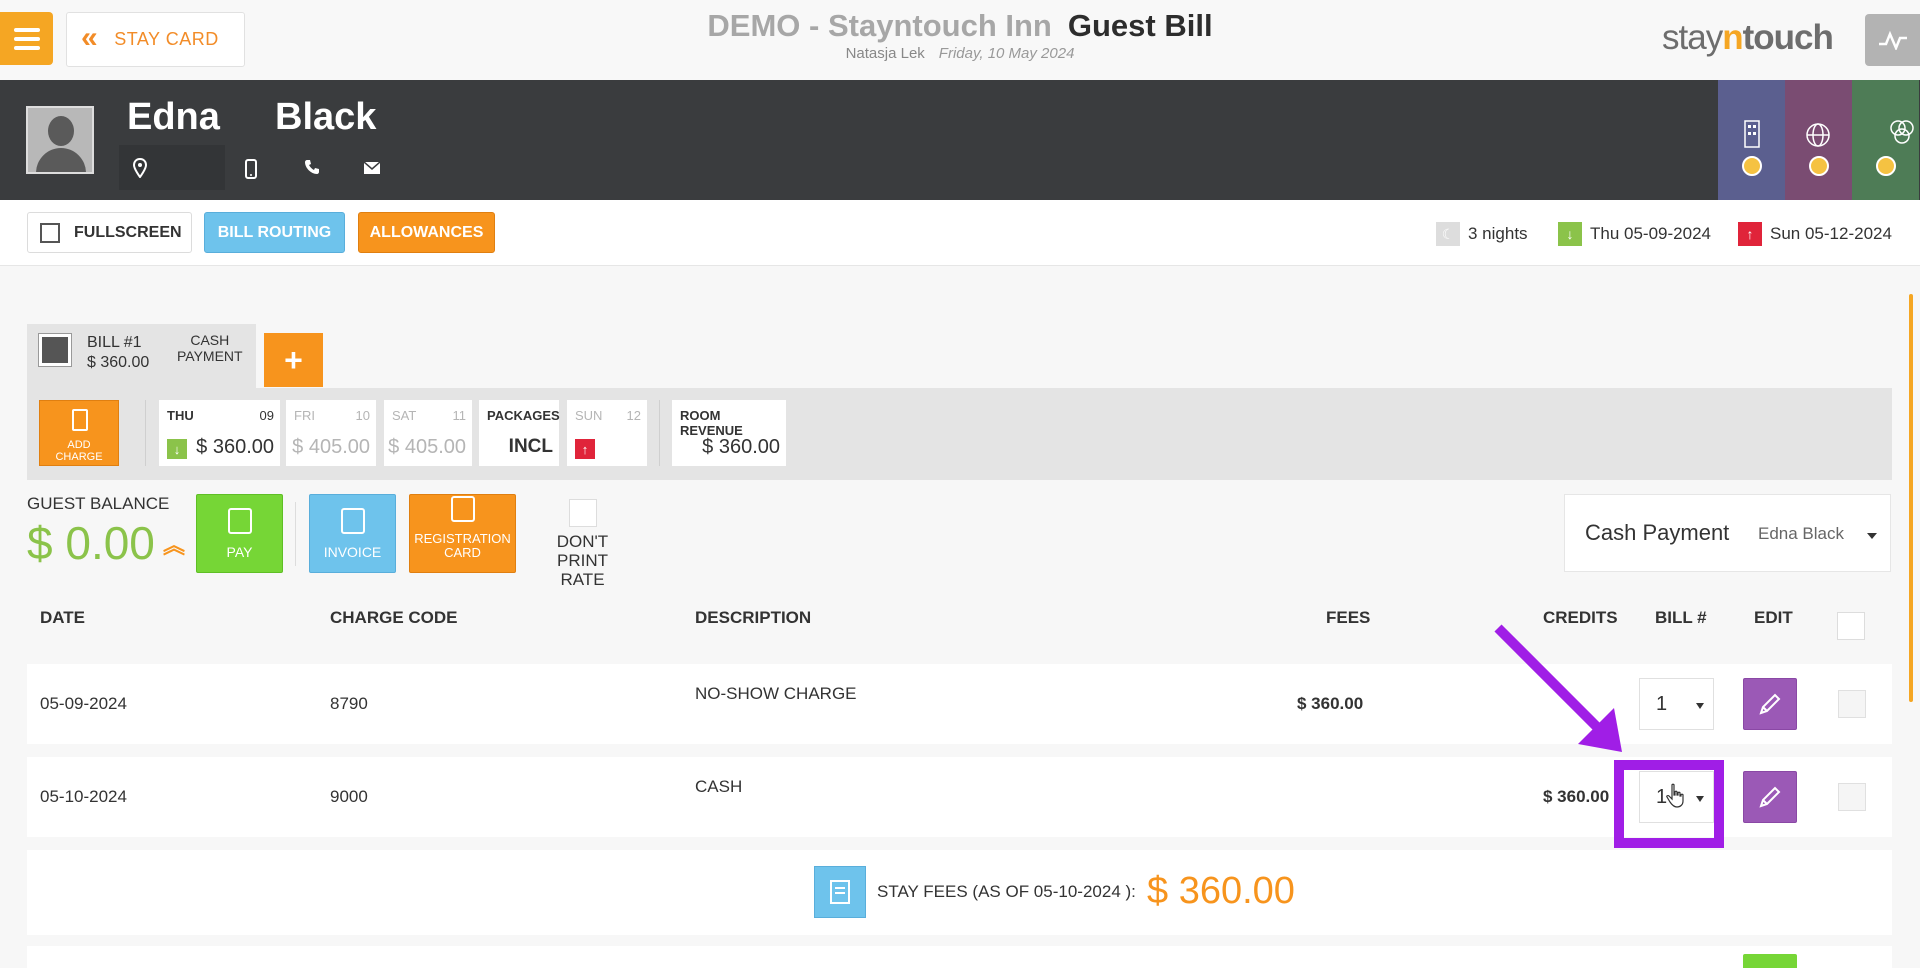 Image resolution: width=1920 pixels, height=968 pixels. I want to click on group-icon, so click(1902, 132).